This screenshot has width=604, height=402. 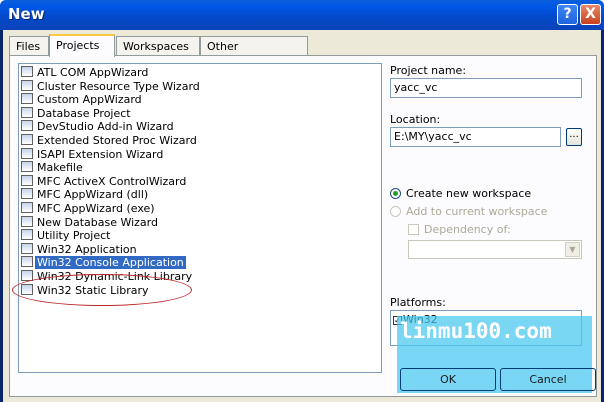 What do you see at coordinates (302, 15) in the screenshot?
I see `title-bar: New ? X` at bounding box center [302, 15].